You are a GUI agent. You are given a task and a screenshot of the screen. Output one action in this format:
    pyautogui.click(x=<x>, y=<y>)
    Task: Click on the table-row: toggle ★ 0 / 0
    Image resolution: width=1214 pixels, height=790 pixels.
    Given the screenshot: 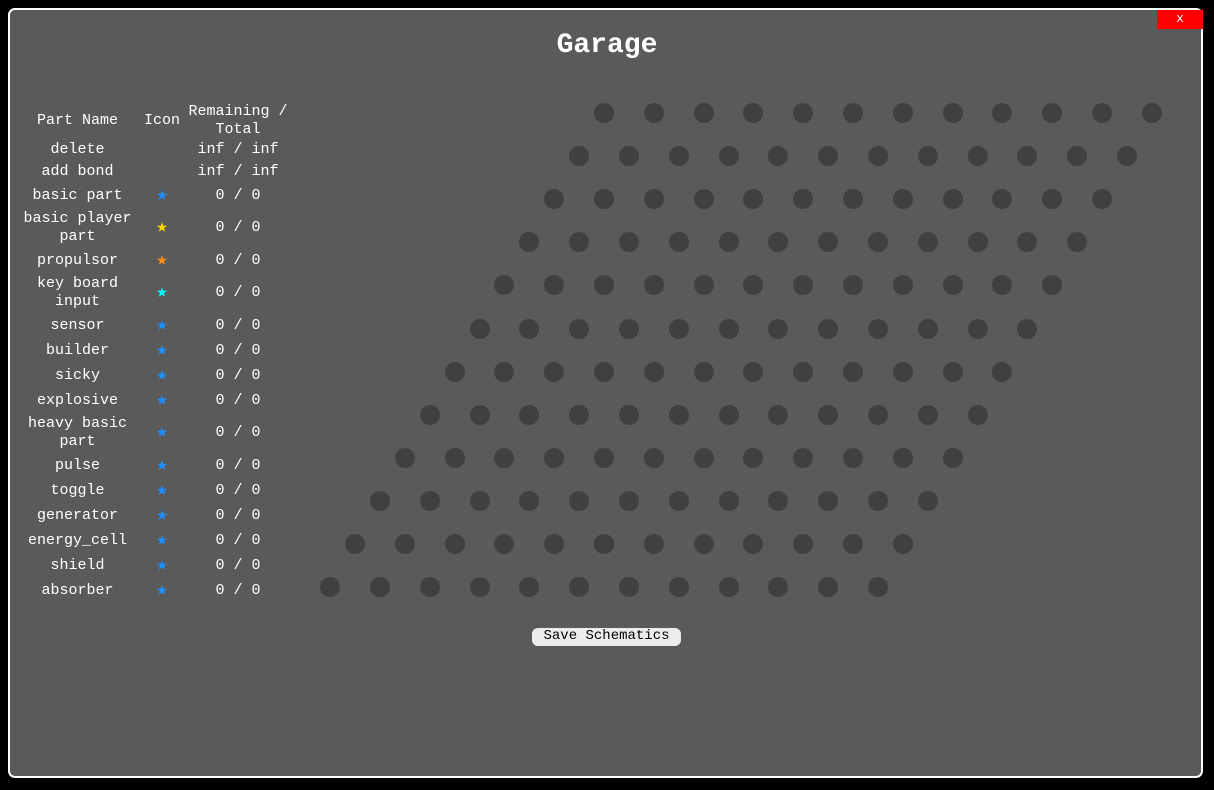 What is the action you would take?
    pyautogui.click(x=153, y=490)
    